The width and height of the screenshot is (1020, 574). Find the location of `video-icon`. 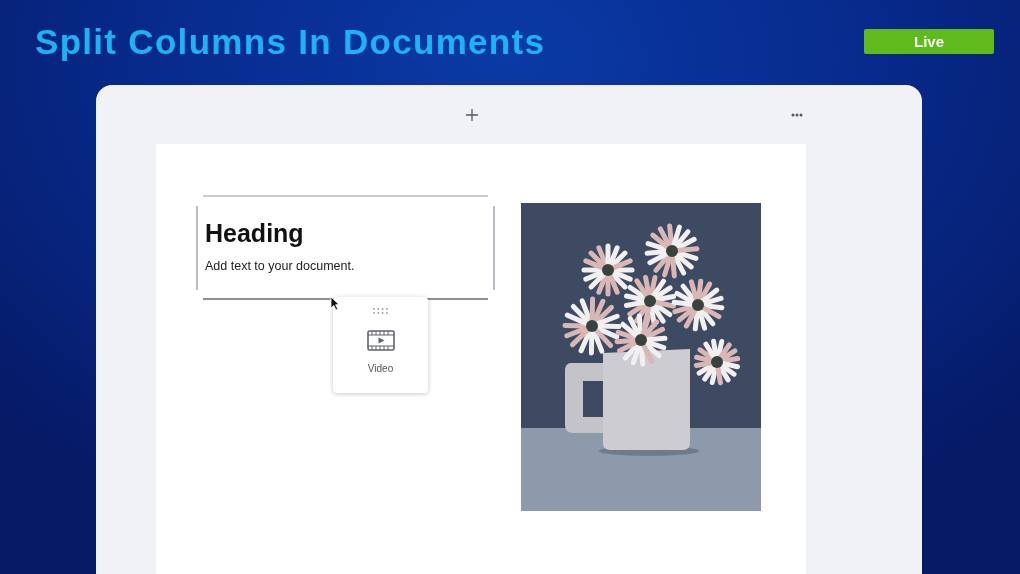

video-icon is located at coordinates (380, 340).